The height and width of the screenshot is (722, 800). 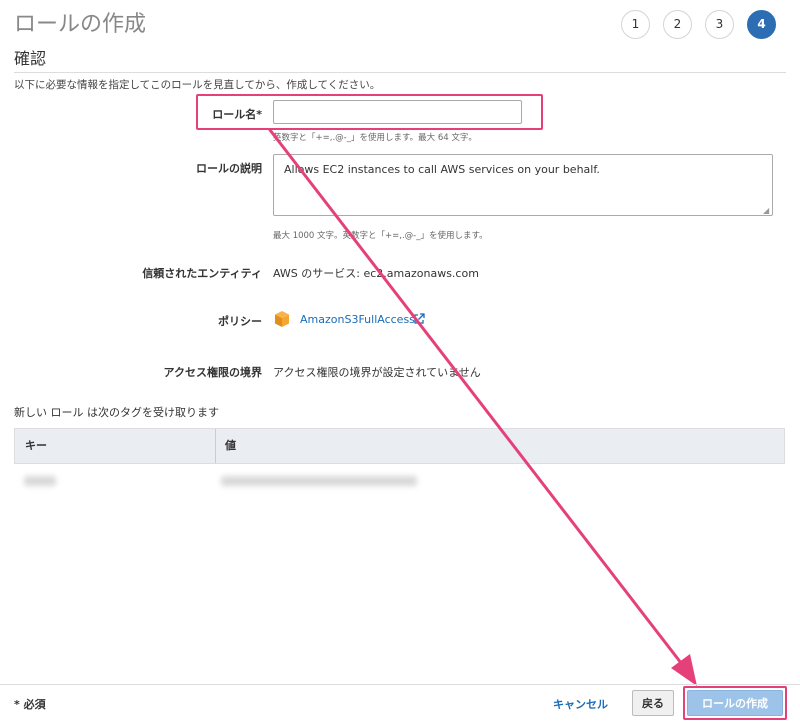 I want to click on back-button: 戻る, so click(x=653, y=703).